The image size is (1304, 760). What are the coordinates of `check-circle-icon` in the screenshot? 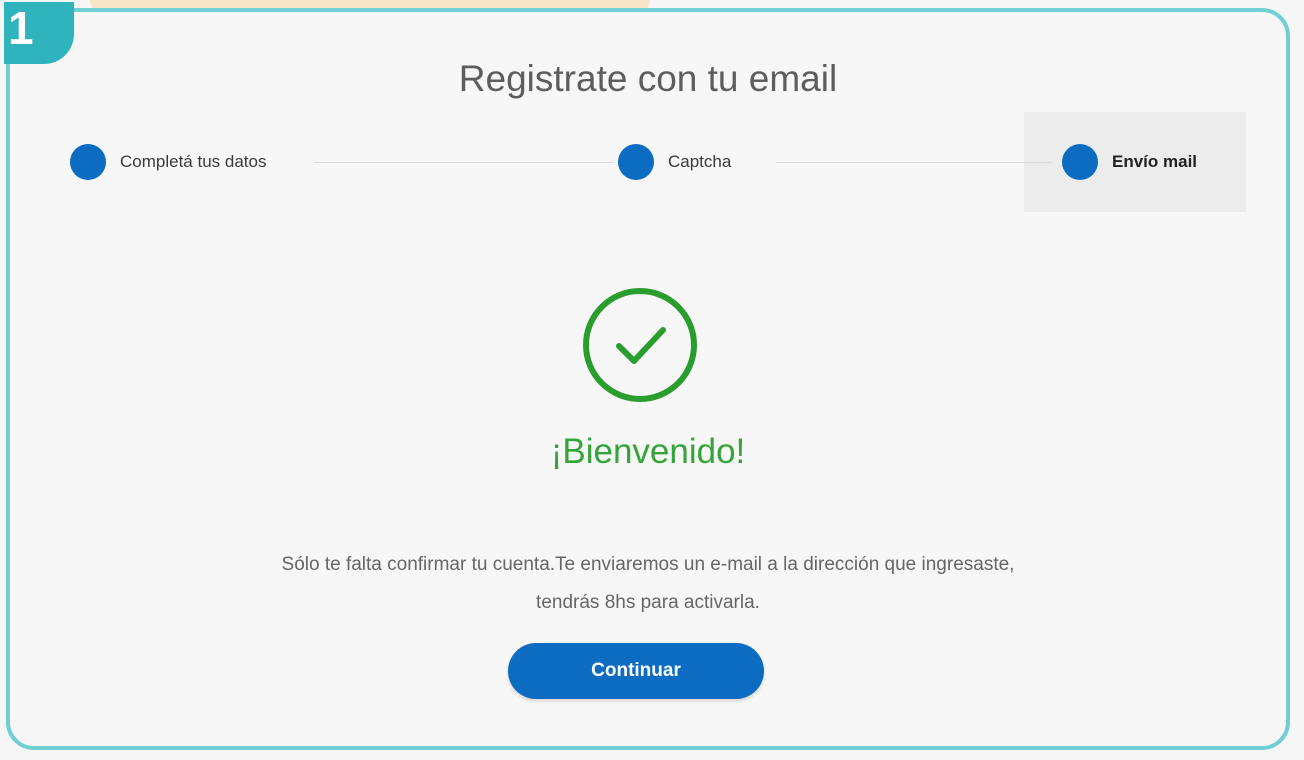 It's located at (640, 345).